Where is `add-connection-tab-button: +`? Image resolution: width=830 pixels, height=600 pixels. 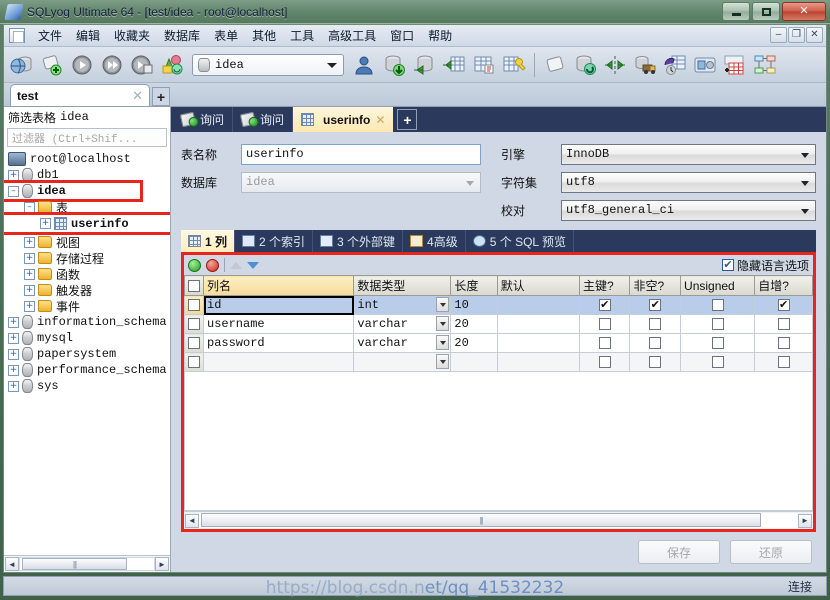
add-connection-tab-button: + is located at coordinates (161, 96).